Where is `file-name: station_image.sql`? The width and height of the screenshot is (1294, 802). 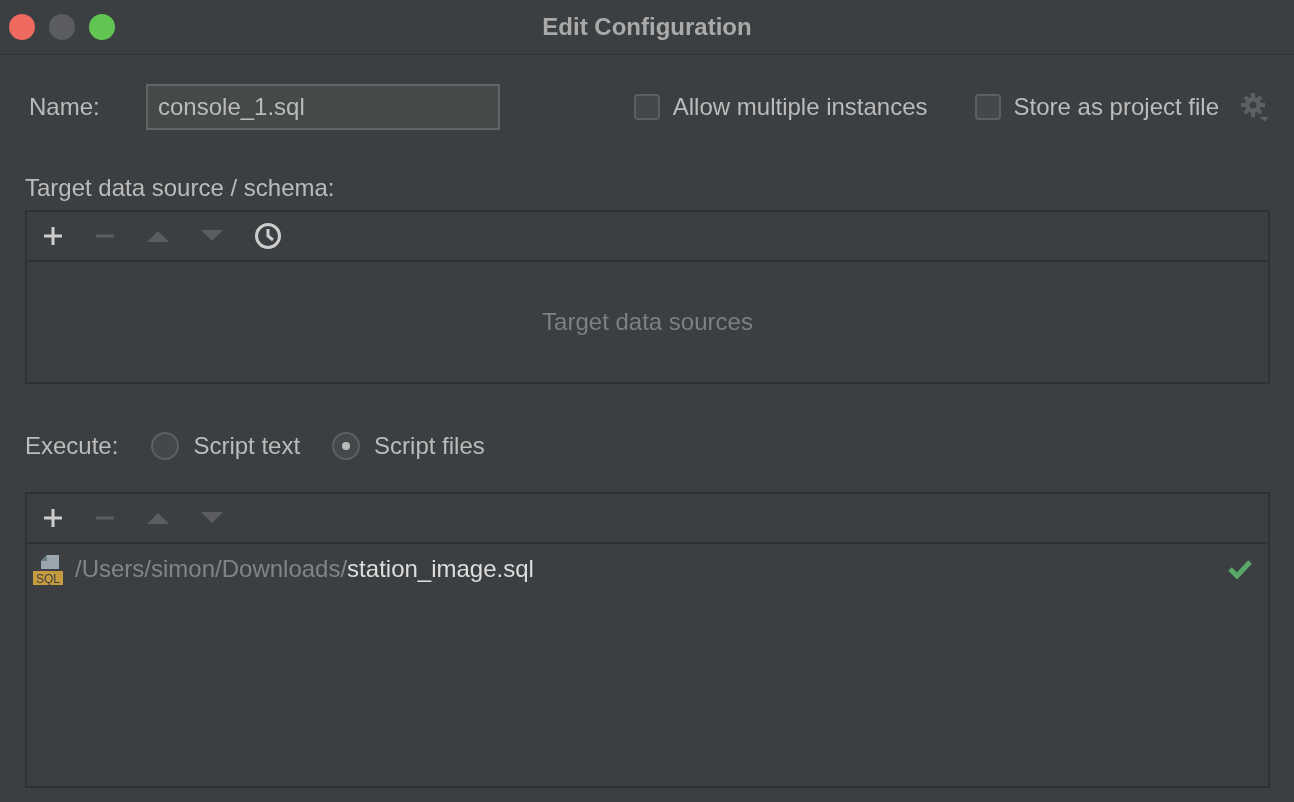
file-name: station_image.sql is located at coordinates (440, 569).